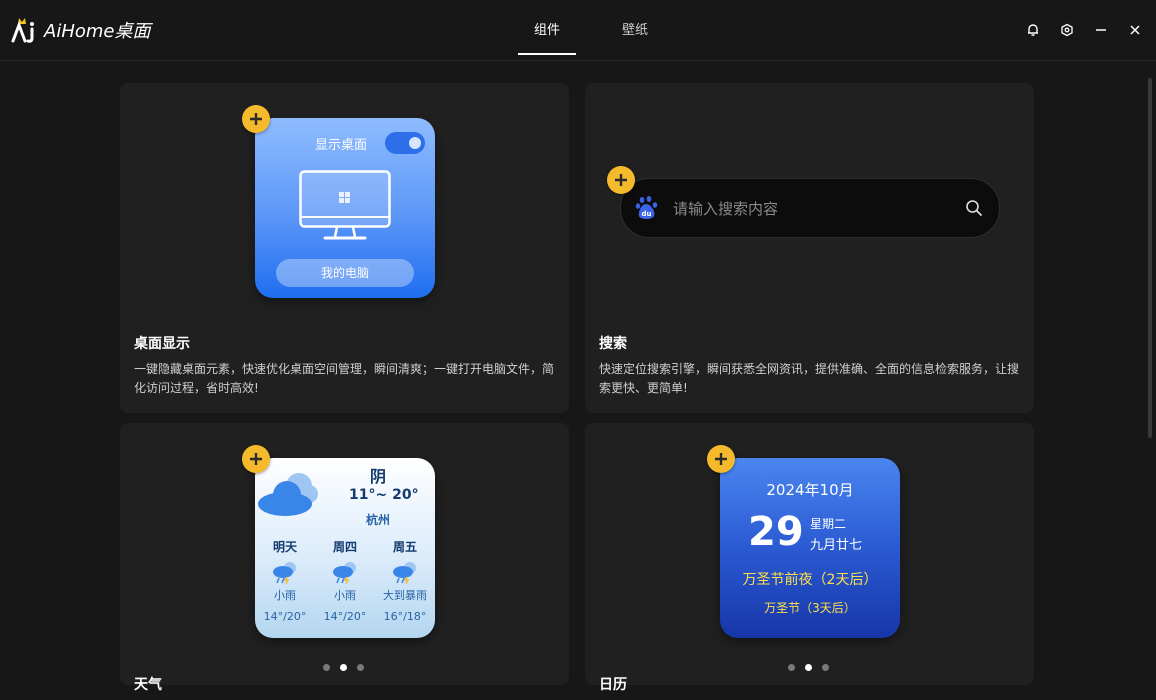  I want to click on show-desktop-label: 显示桌面, so click(341, 145).